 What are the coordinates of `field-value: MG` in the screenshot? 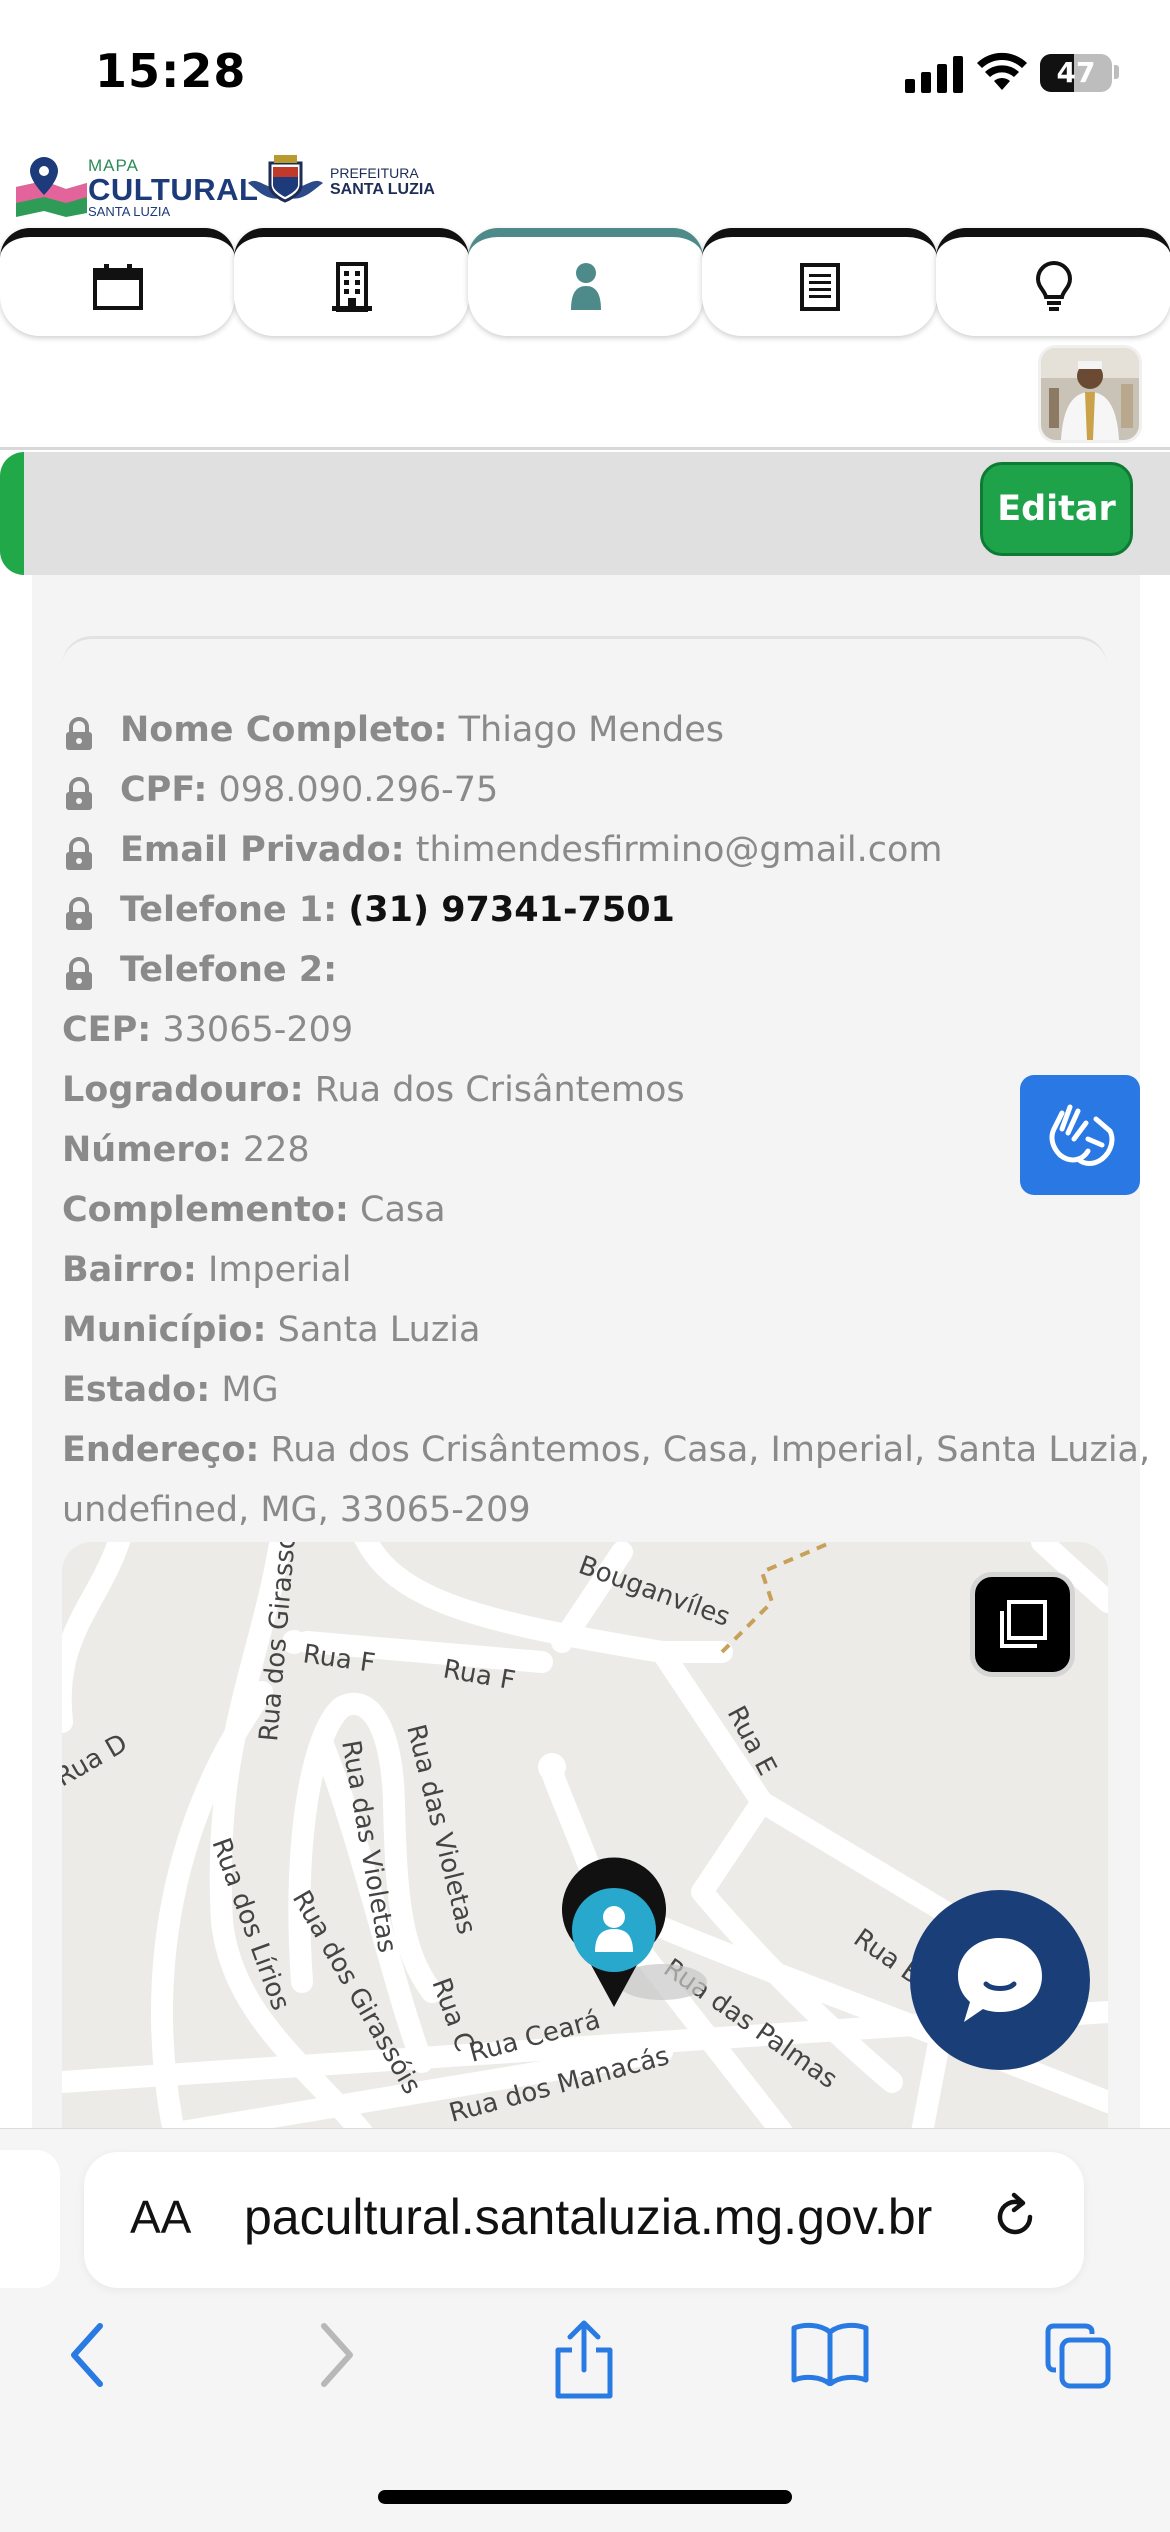 It's located at (250, 1390).